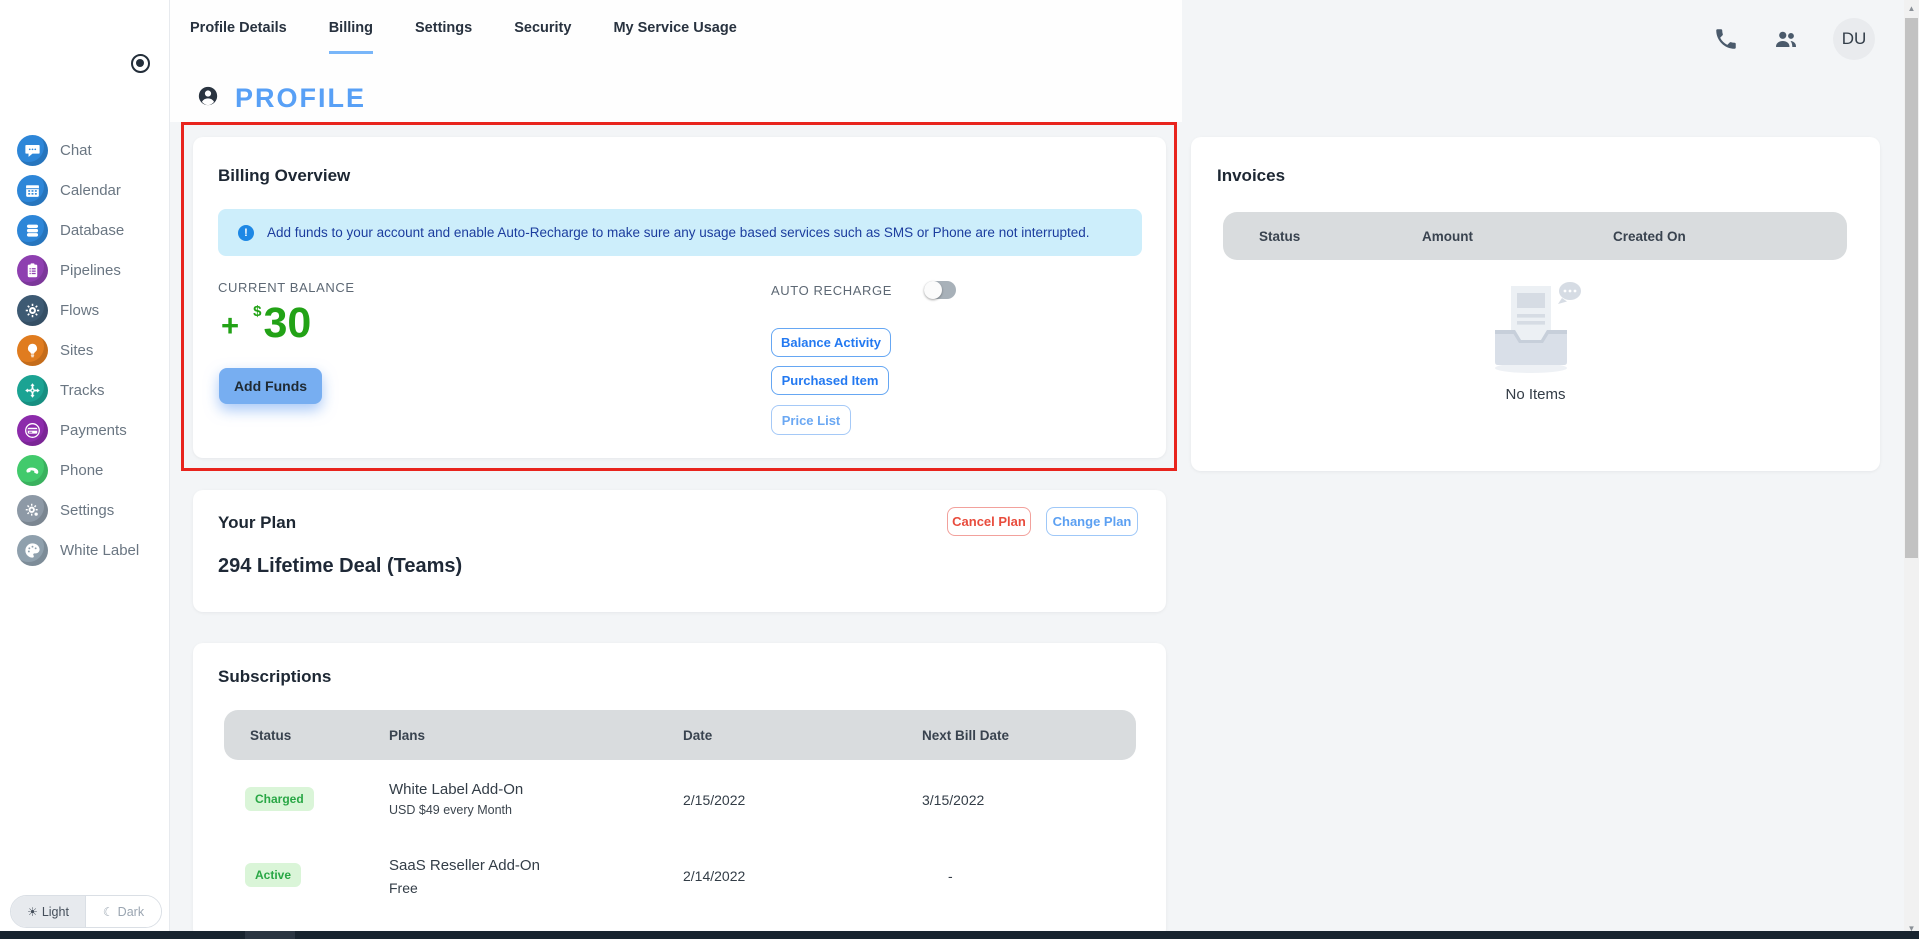 The width and height of the screenshot is (1919, 939). I want to click on calendar-icon, so click(32, 190).